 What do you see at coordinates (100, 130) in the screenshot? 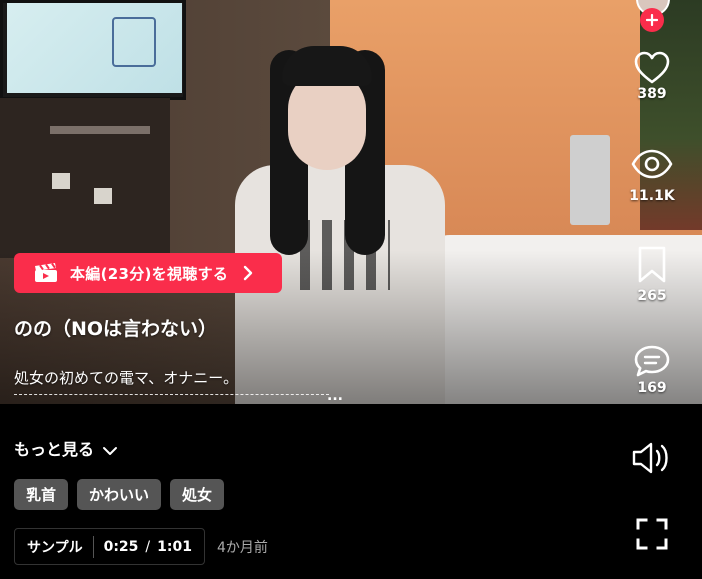
I see `video-frame-cabinet-bar` at bounding box center [100, 130].